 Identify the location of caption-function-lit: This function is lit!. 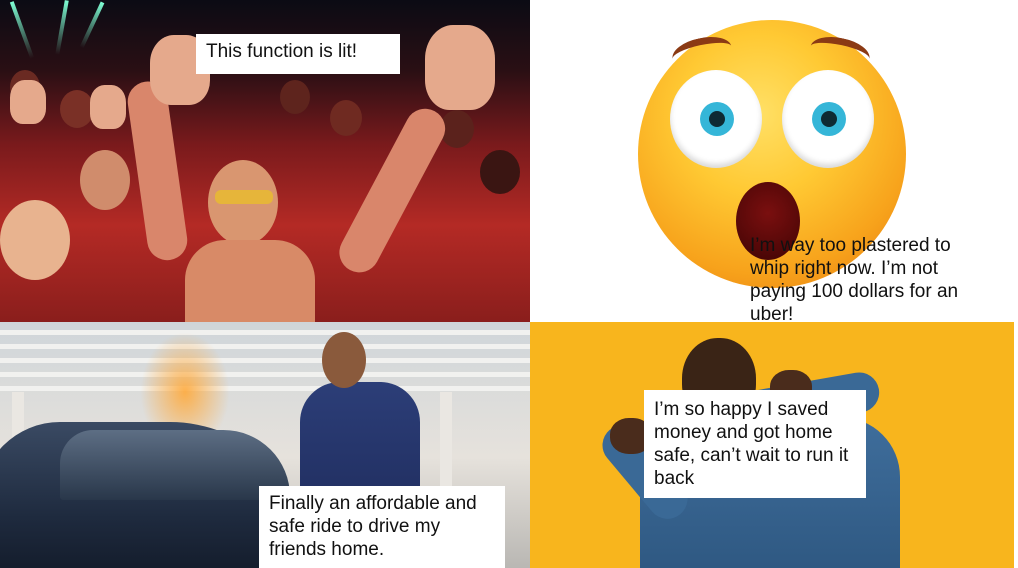
(298, 54).